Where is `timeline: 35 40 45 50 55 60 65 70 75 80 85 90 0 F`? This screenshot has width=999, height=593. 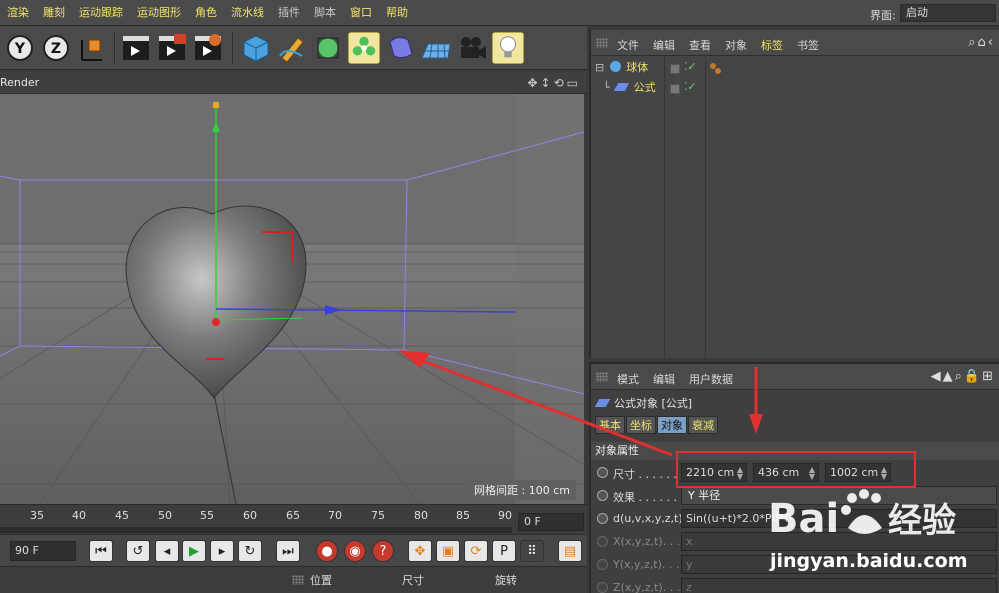
timeline: 35 40 45 50 55 60 65 70 75 80 85 90 0 F is located at coordinates (293, 519).